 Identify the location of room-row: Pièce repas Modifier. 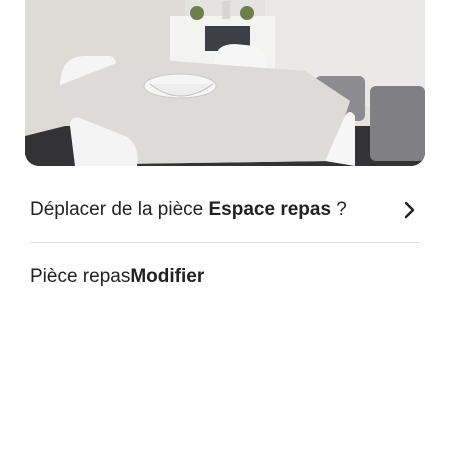
(117, 277).